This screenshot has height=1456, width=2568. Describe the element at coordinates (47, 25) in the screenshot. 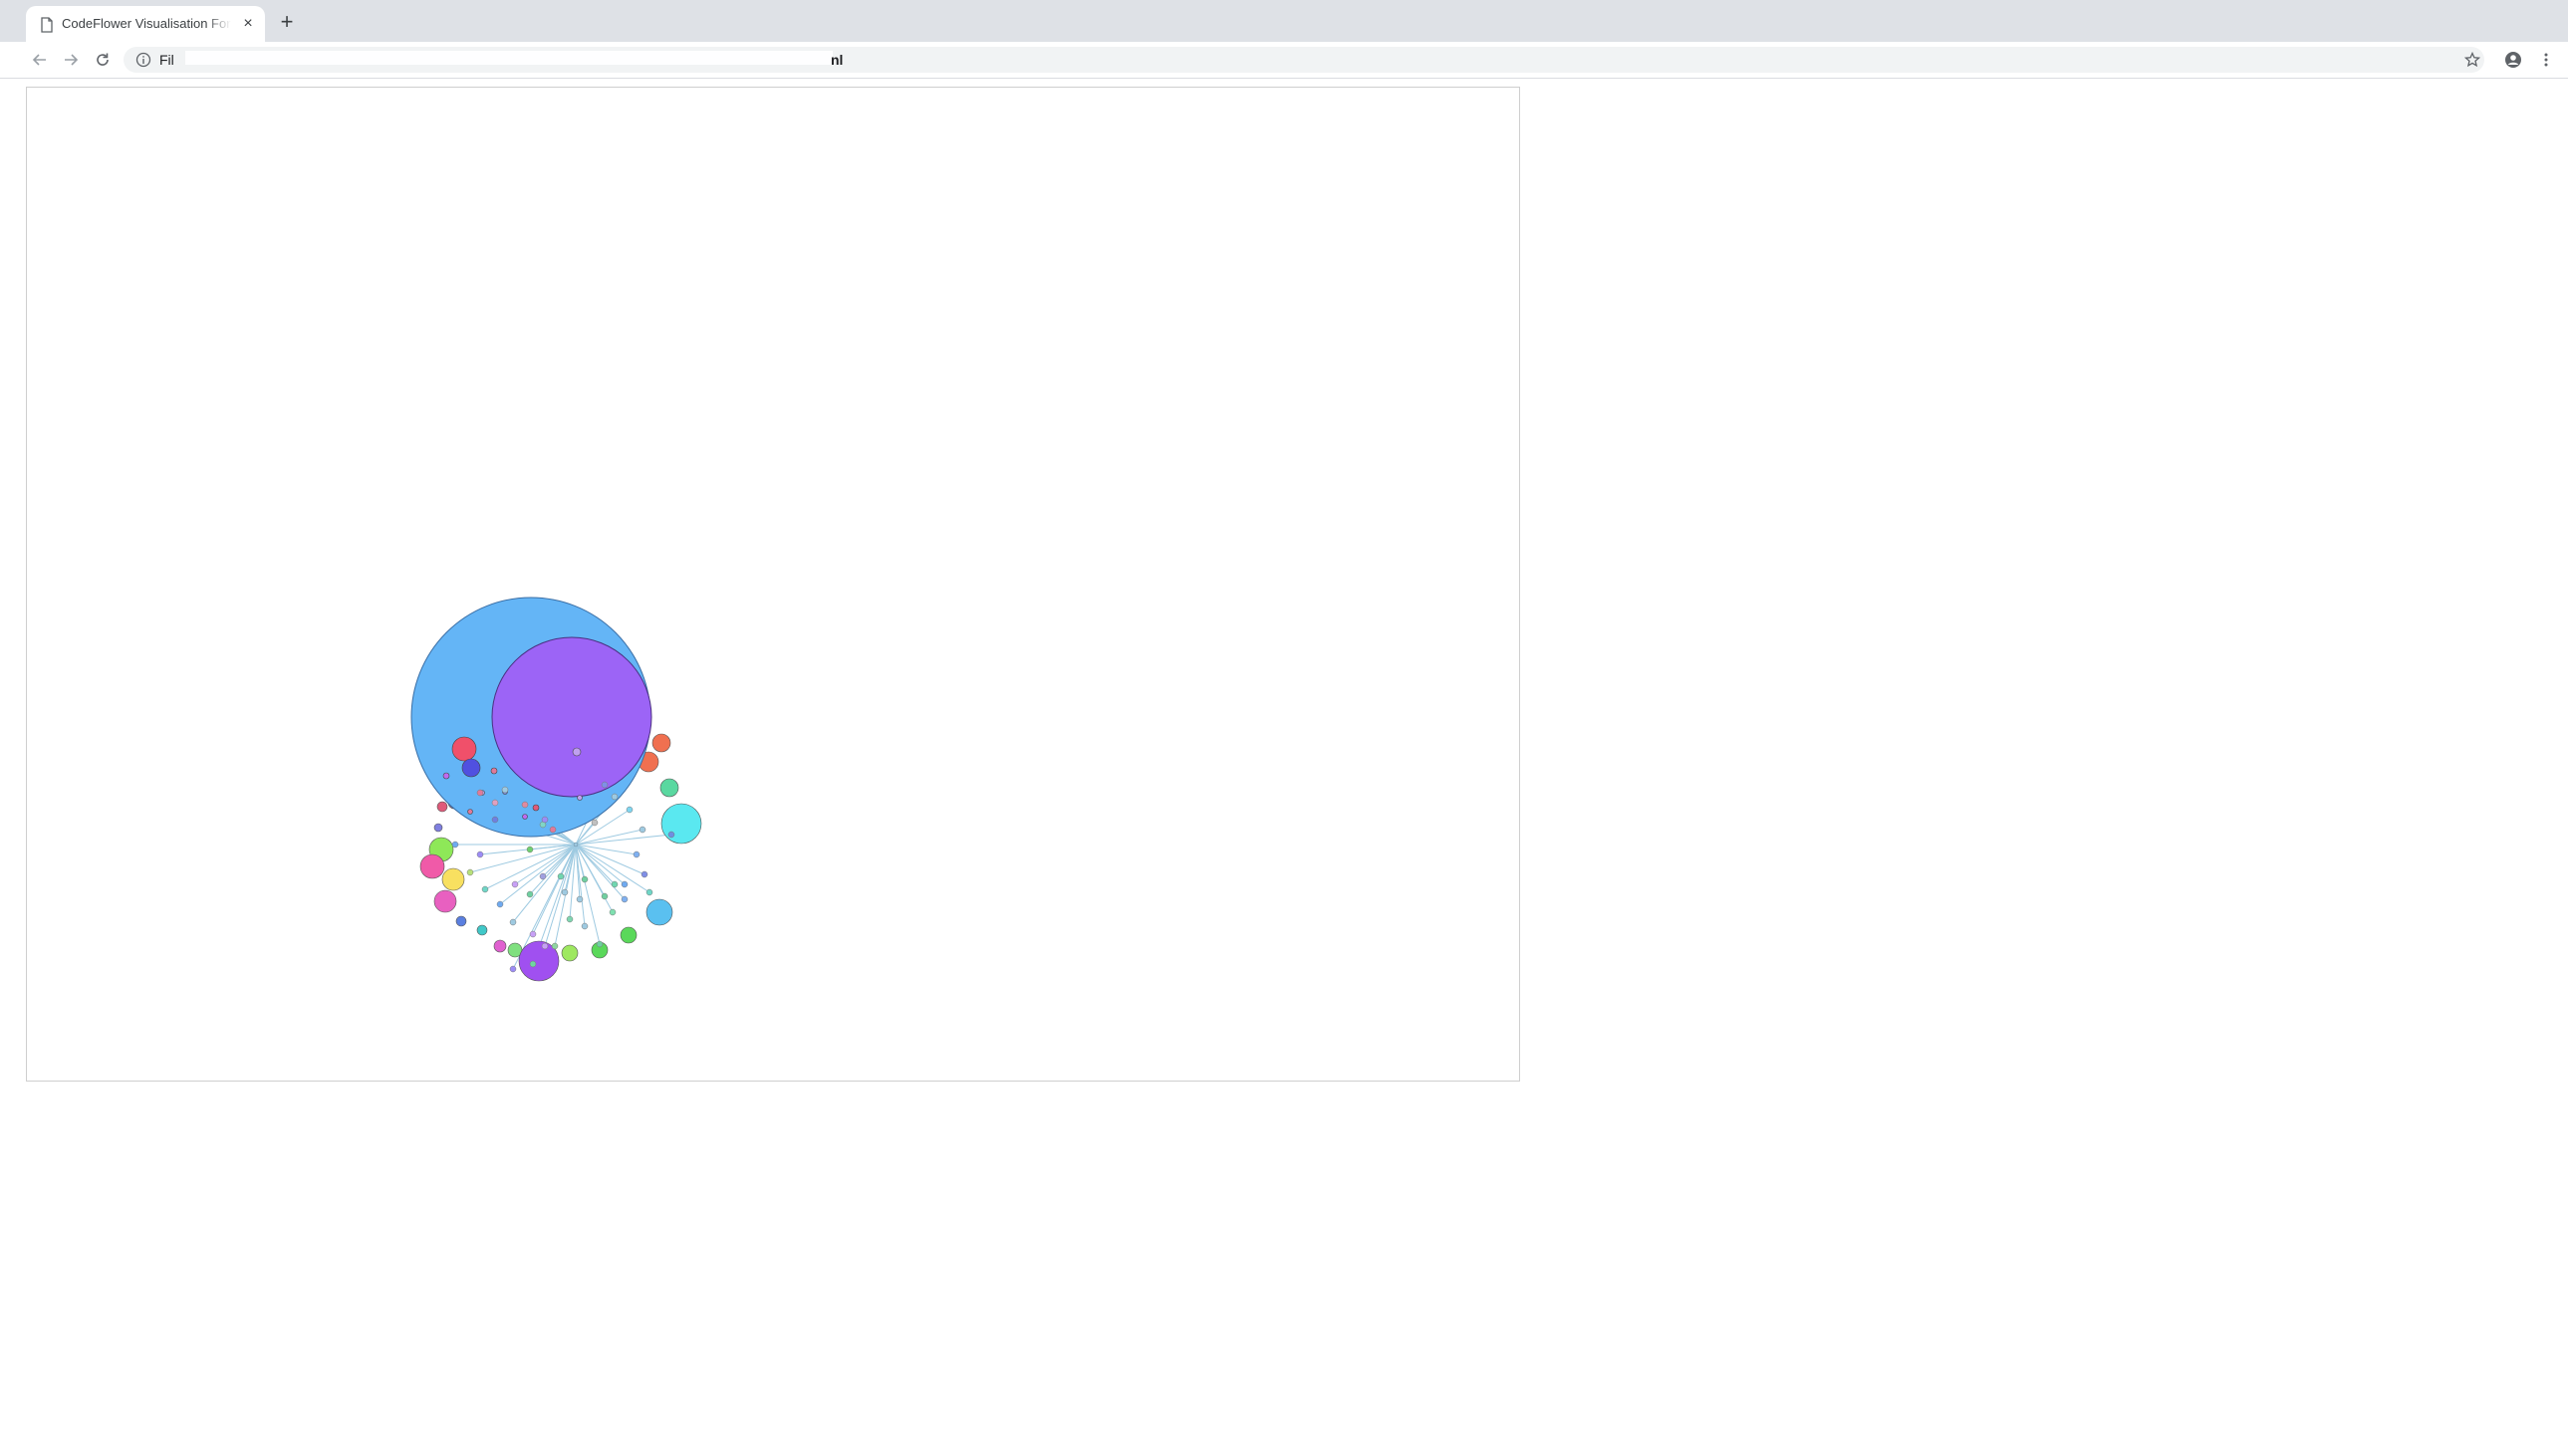

I see `page-icon` at that location.